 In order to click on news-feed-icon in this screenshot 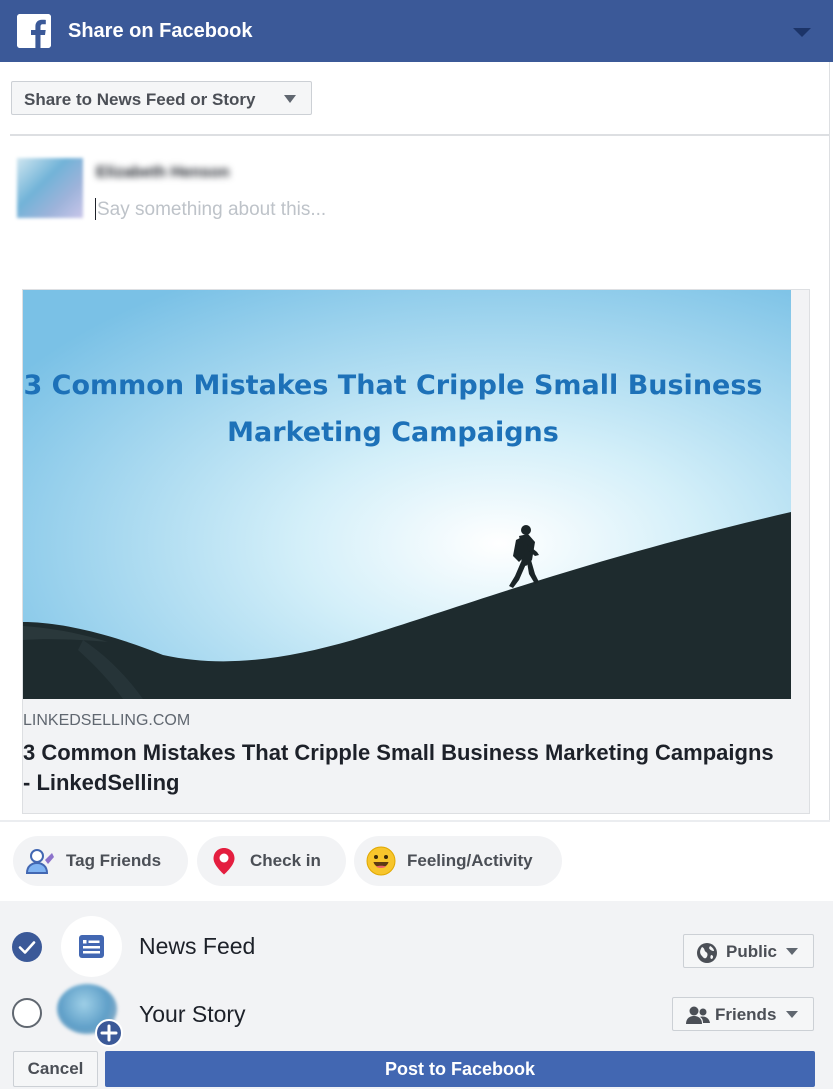, I will do `click(91, 946)`.